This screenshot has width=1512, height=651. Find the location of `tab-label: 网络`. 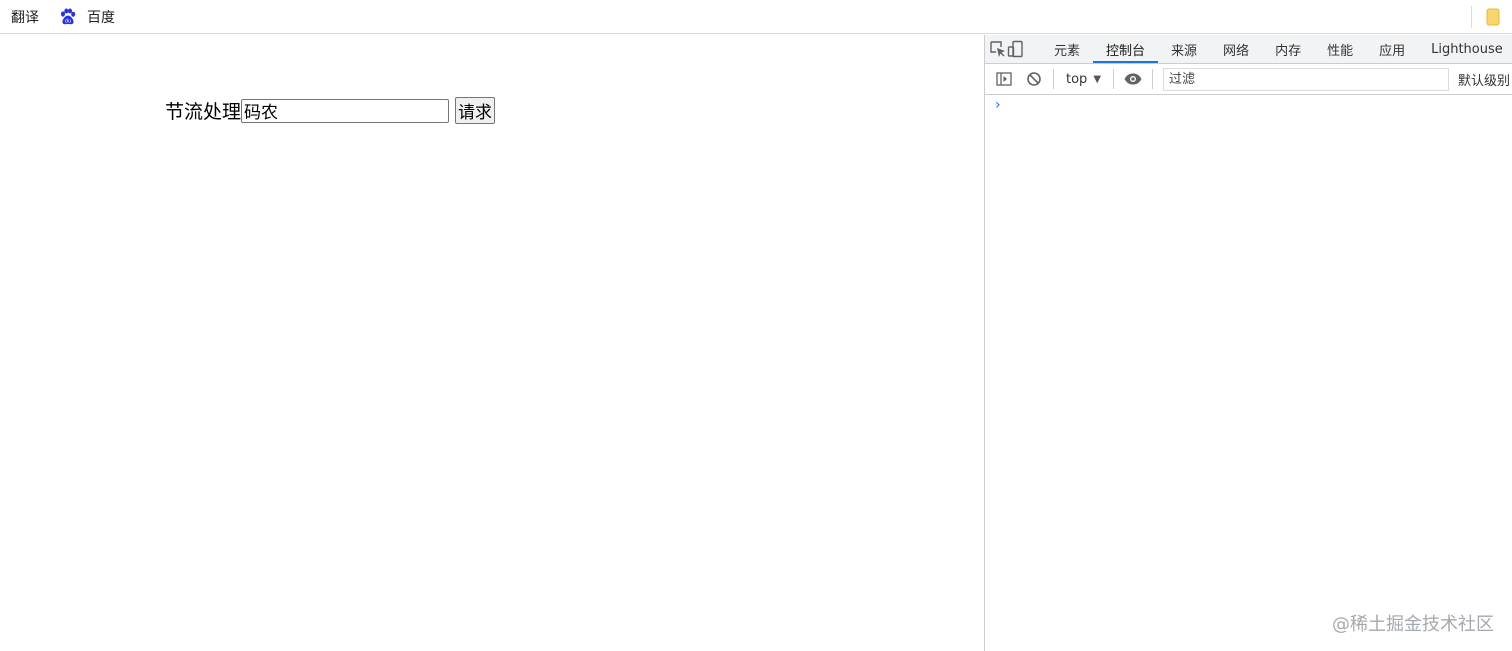

tab-label: 网络 is located at coordinates (1236, 51).